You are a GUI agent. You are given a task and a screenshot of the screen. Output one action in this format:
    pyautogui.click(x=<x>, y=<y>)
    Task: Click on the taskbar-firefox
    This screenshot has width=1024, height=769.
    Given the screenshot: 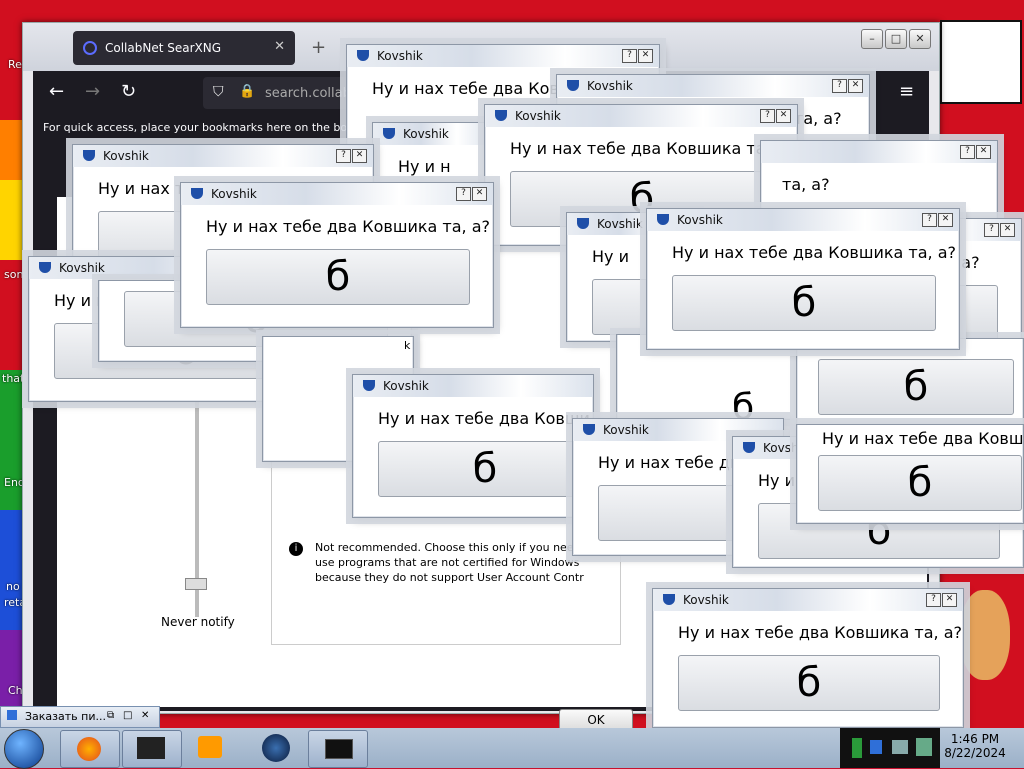 What is the action you would take?
    pyautogui.click(x=90, y=749)
    